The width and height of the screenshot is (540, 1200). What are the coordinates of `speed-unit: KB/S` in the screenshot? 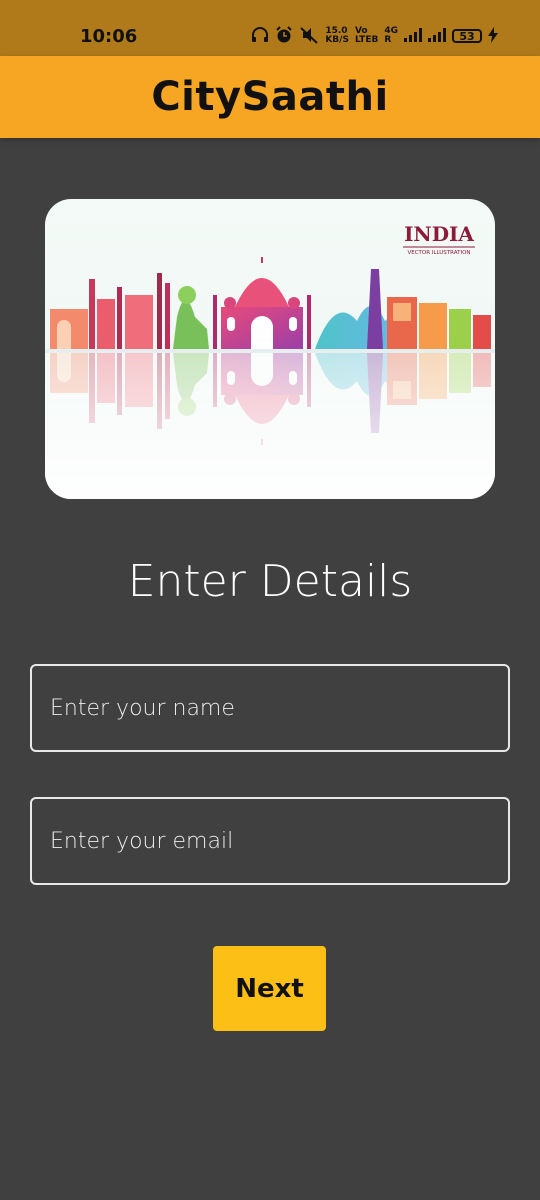 It's located at (337, 40).